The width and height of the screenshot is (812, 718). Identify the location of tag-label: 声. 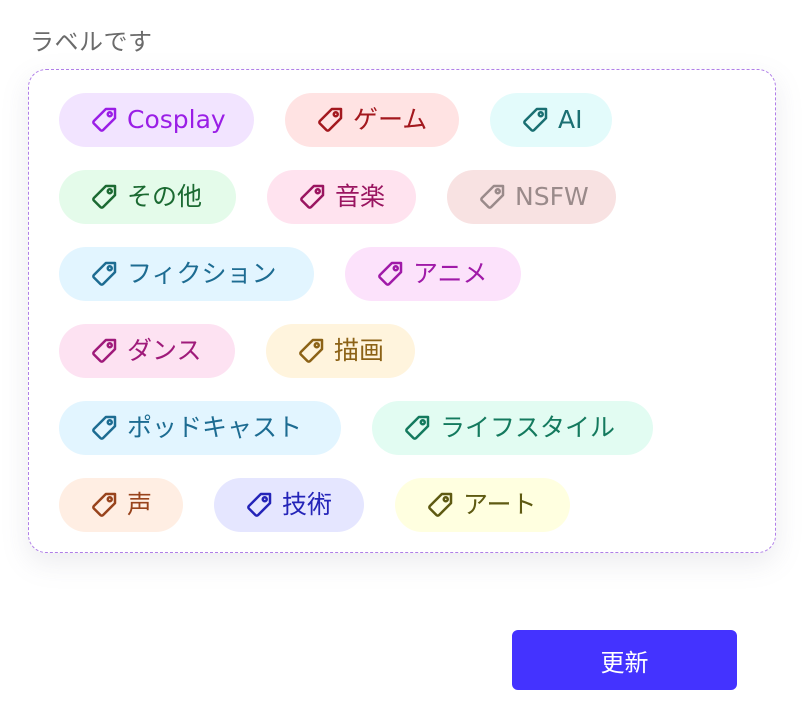
(140, 504).